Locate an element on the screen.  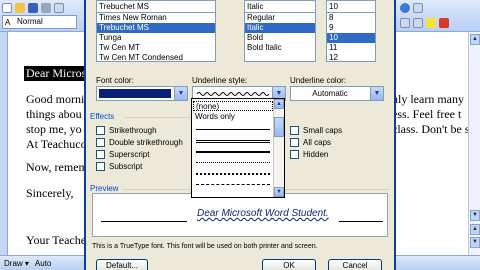
effects-group-label: Effects is located at coordinates (102, 116).